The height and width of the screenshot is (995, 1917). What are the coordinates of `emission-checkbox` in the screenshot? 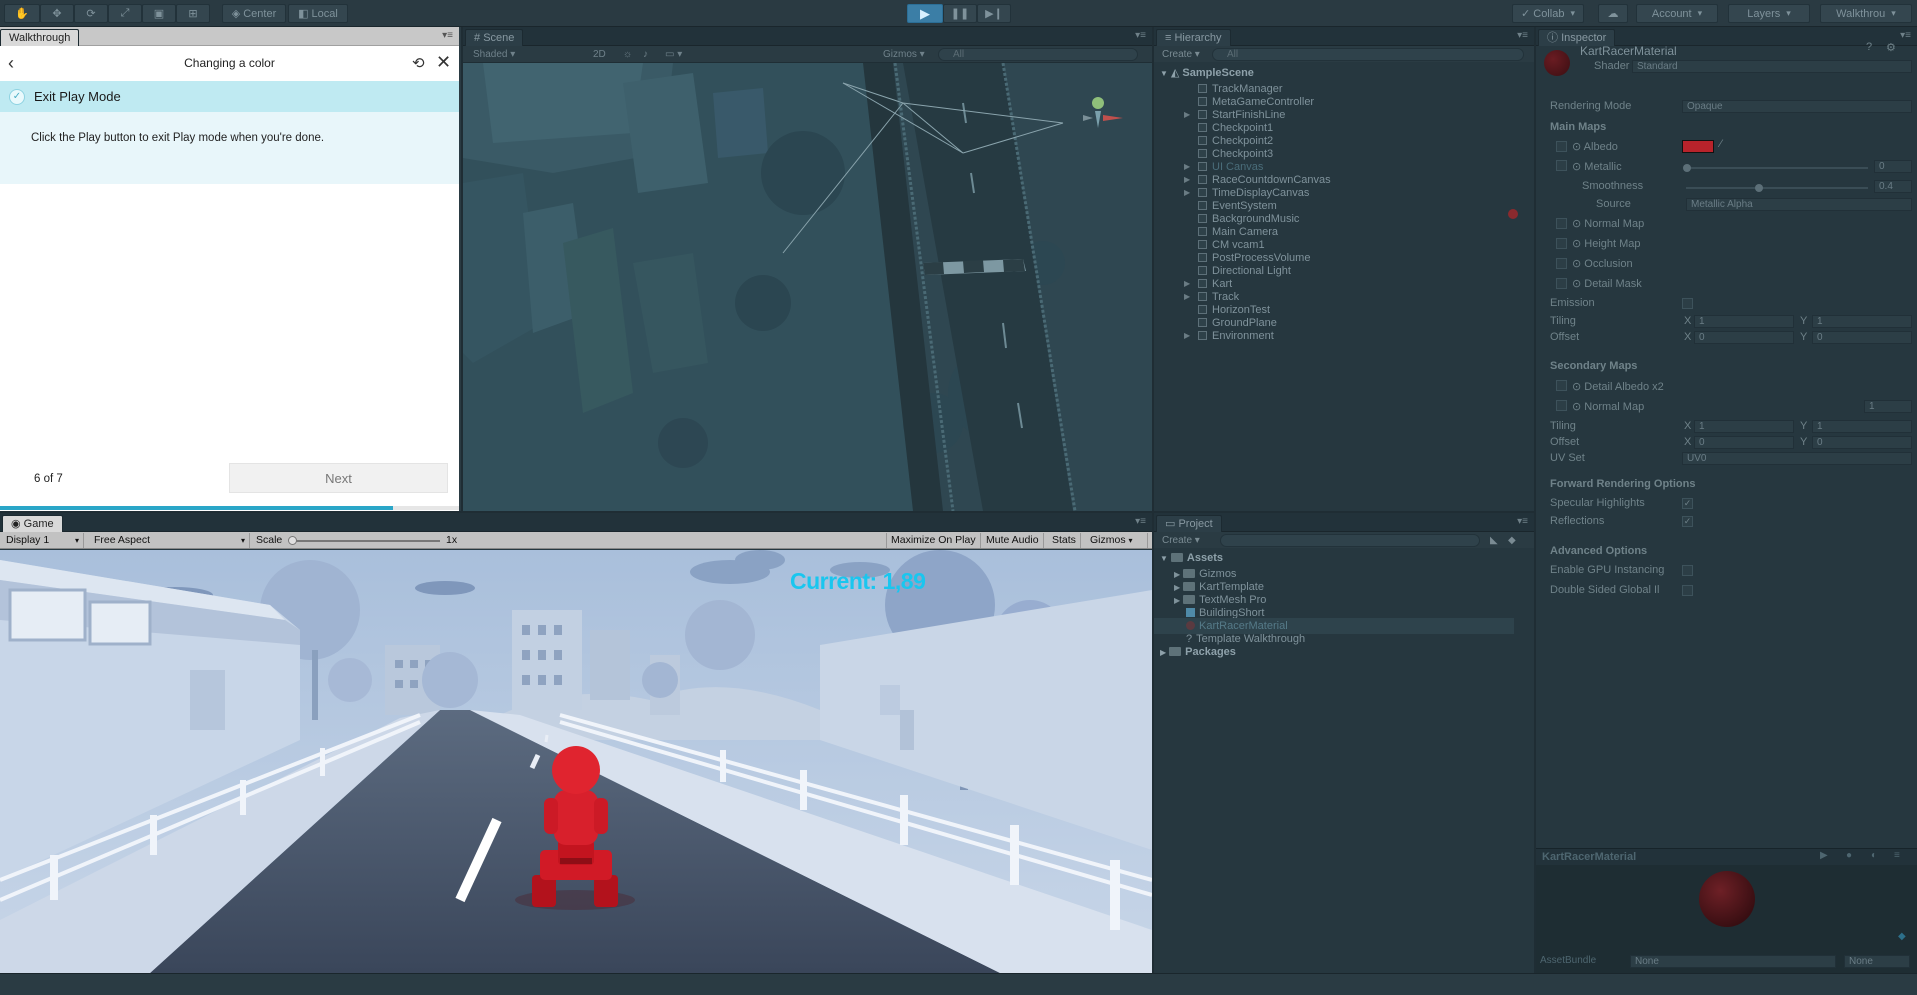 It's located at (1687, 303).